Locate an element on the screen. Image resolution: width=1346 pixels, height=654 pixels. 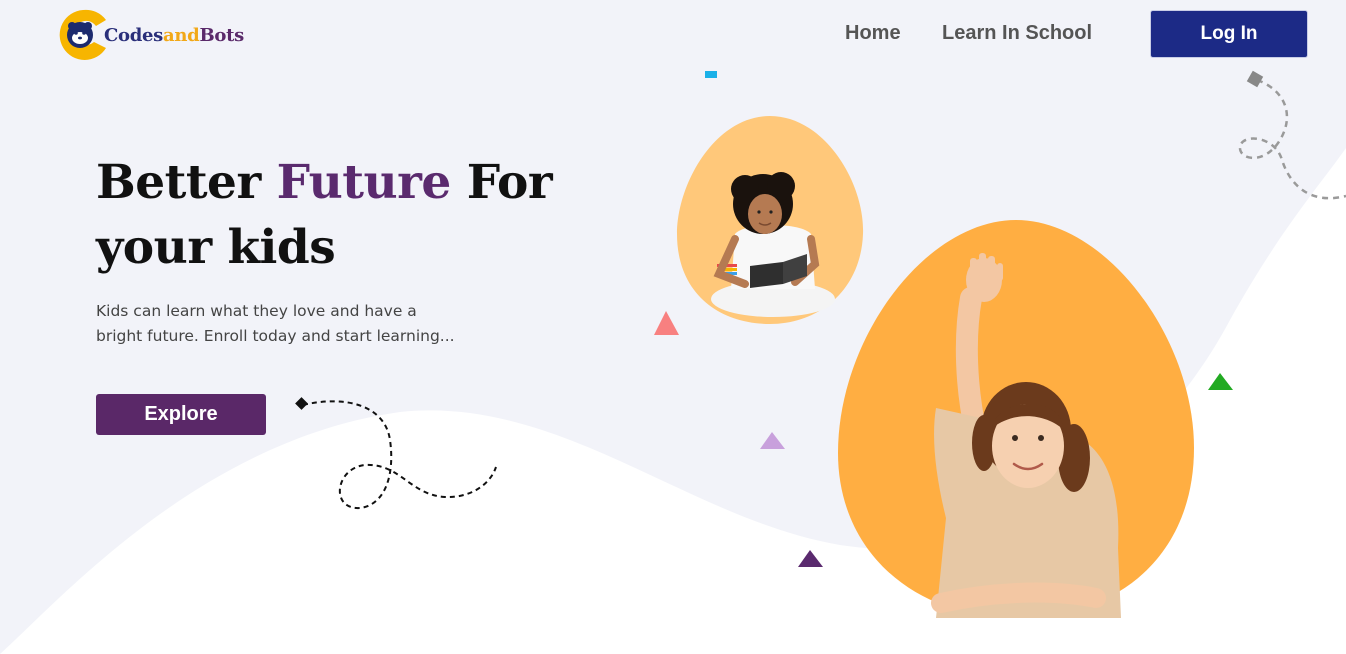
lilac-triangle-decoration is located at coordinates (772, 440).